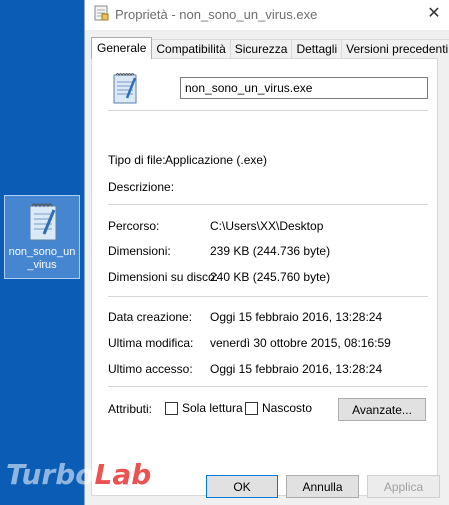 This screenshot has width=449, height=505. I want to click on path-label: Percorso:, so click(134, 226).